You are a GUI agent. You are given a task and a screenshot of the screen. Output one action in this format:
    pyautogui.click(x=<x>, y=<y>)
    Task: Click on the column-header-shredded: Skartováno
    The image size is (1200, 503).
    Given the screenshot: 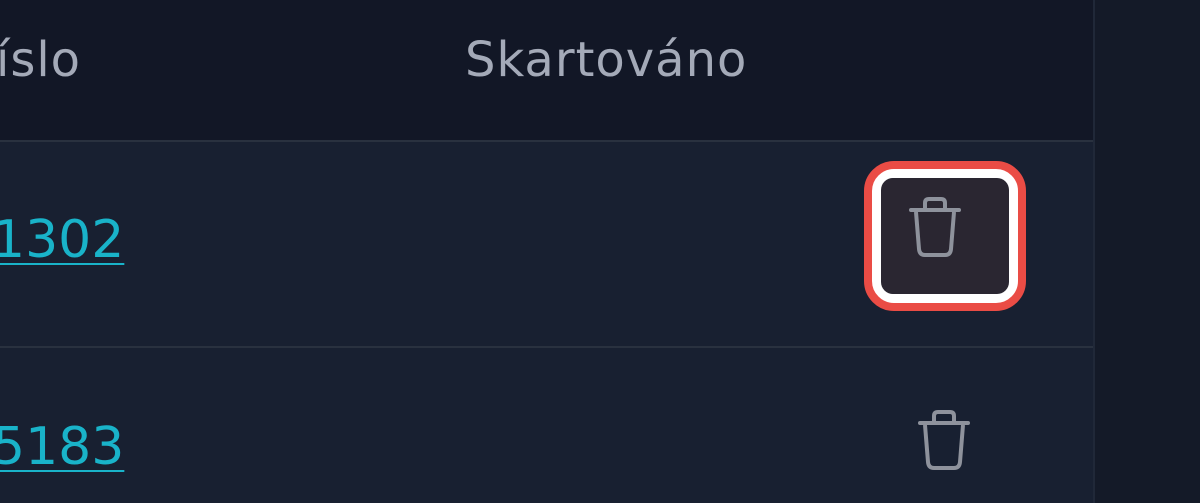 What is the action you would take?
    pyautogui.click(x=606, y=60)
    